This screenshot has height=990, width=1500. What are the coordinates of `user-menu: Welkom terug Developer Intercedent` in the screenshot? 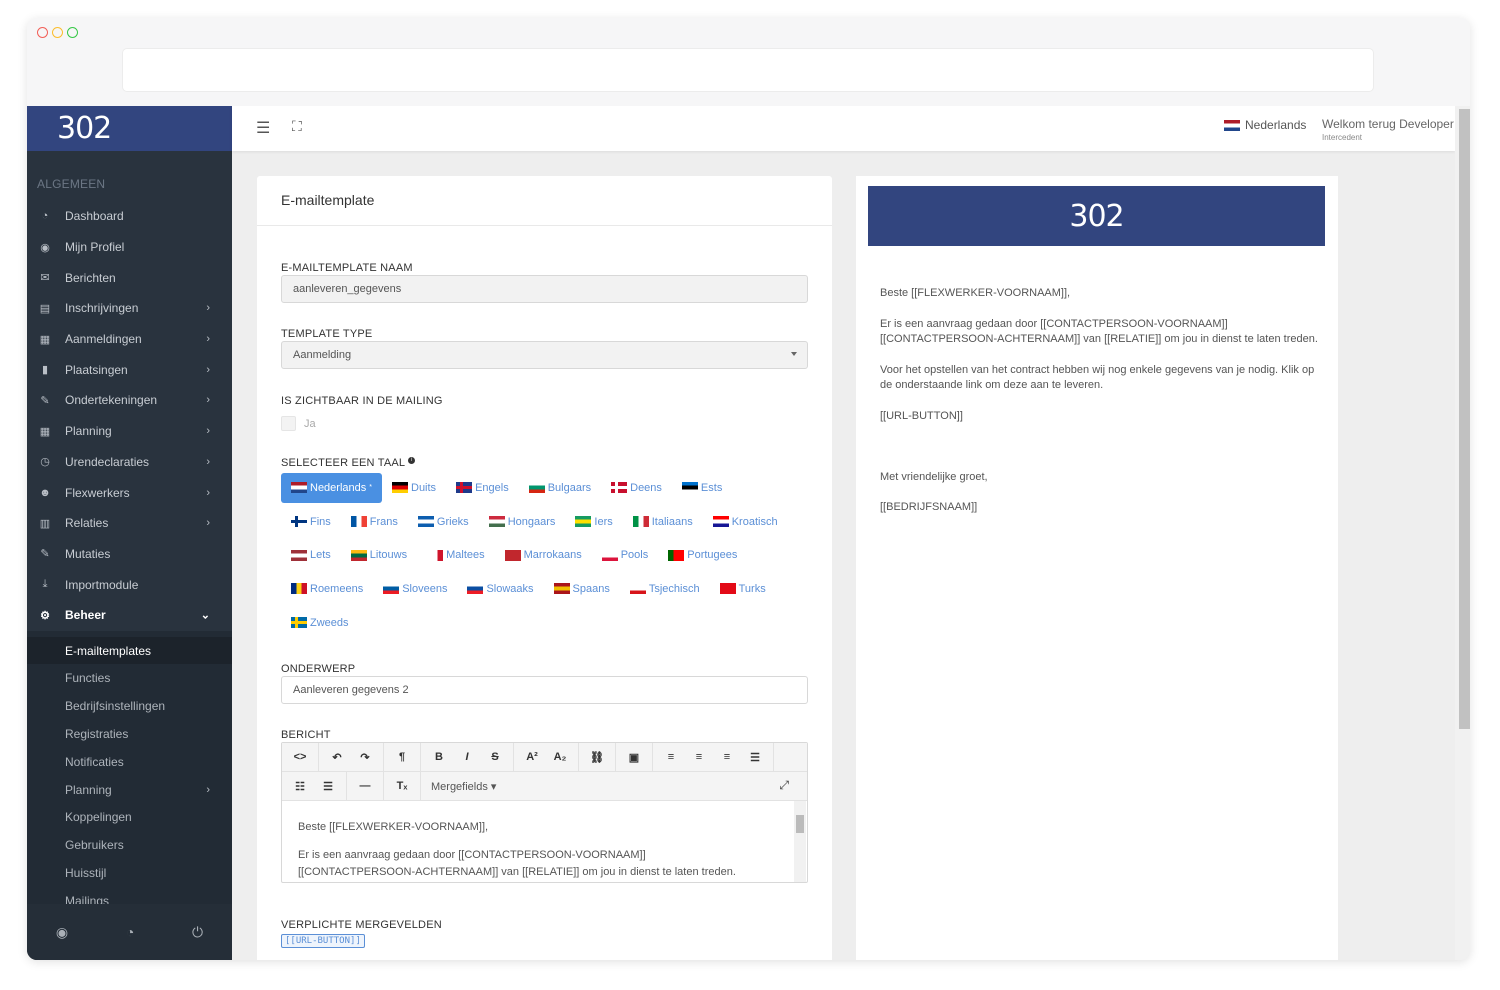 It's located at (1388, 129).